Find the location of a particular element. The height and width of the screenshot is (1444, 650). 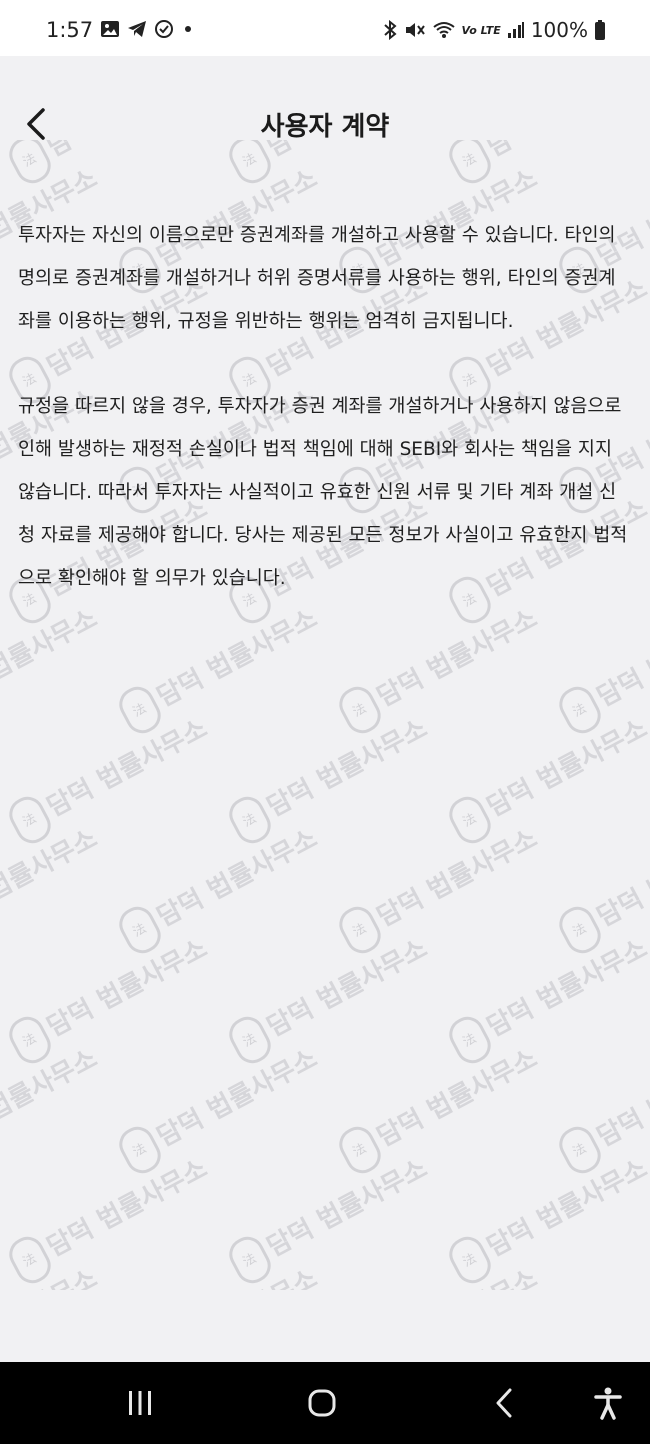

recent-apps-icon is located at coordinates (140, 1403).